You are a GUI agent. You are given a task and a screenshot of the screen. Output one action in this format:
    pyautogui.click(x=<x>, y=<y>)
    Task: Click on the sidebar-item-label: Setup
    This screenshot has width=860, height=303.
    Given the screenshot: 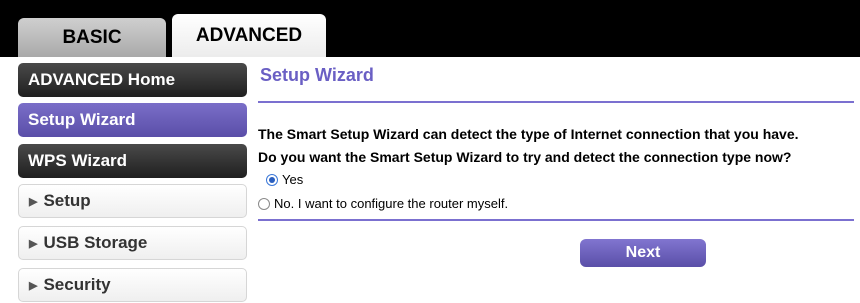 What is the action you would take?
    pyautogui.click(x=67, y=200)
    